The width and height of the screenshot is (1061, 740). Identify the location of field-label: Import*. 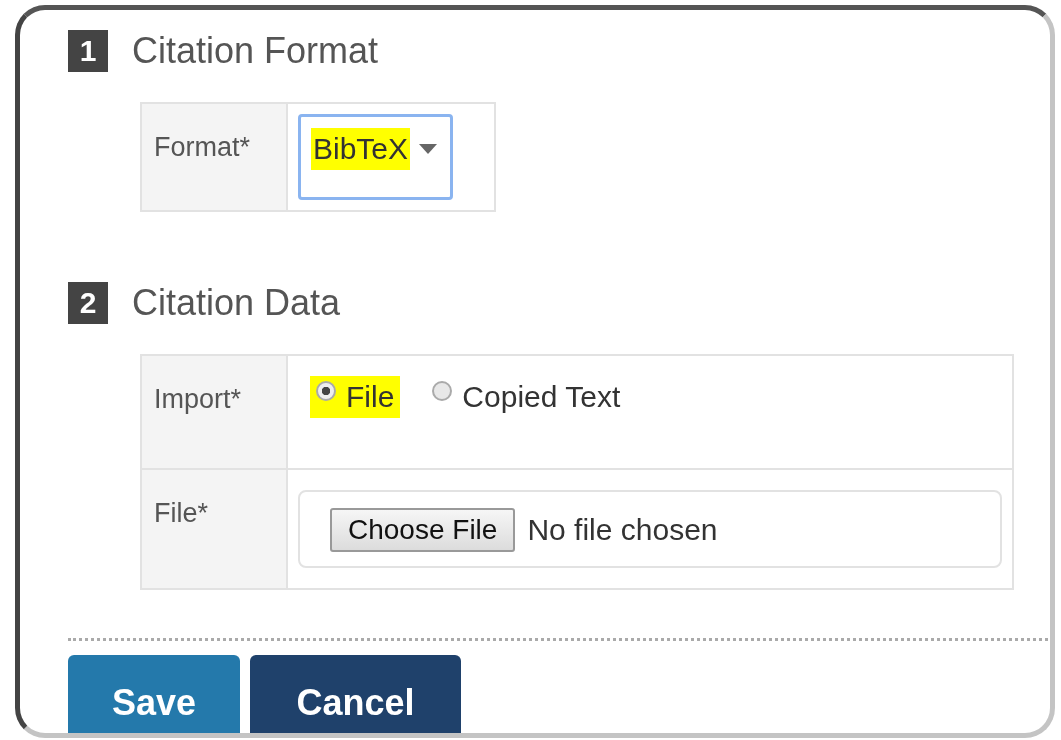
(214, 412).